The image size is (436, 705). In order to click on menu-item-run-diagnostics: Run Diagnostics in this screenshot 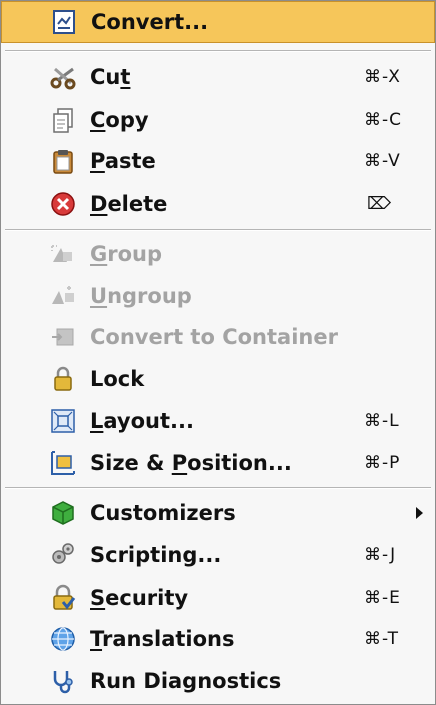, I will do `click(218, 681)`.